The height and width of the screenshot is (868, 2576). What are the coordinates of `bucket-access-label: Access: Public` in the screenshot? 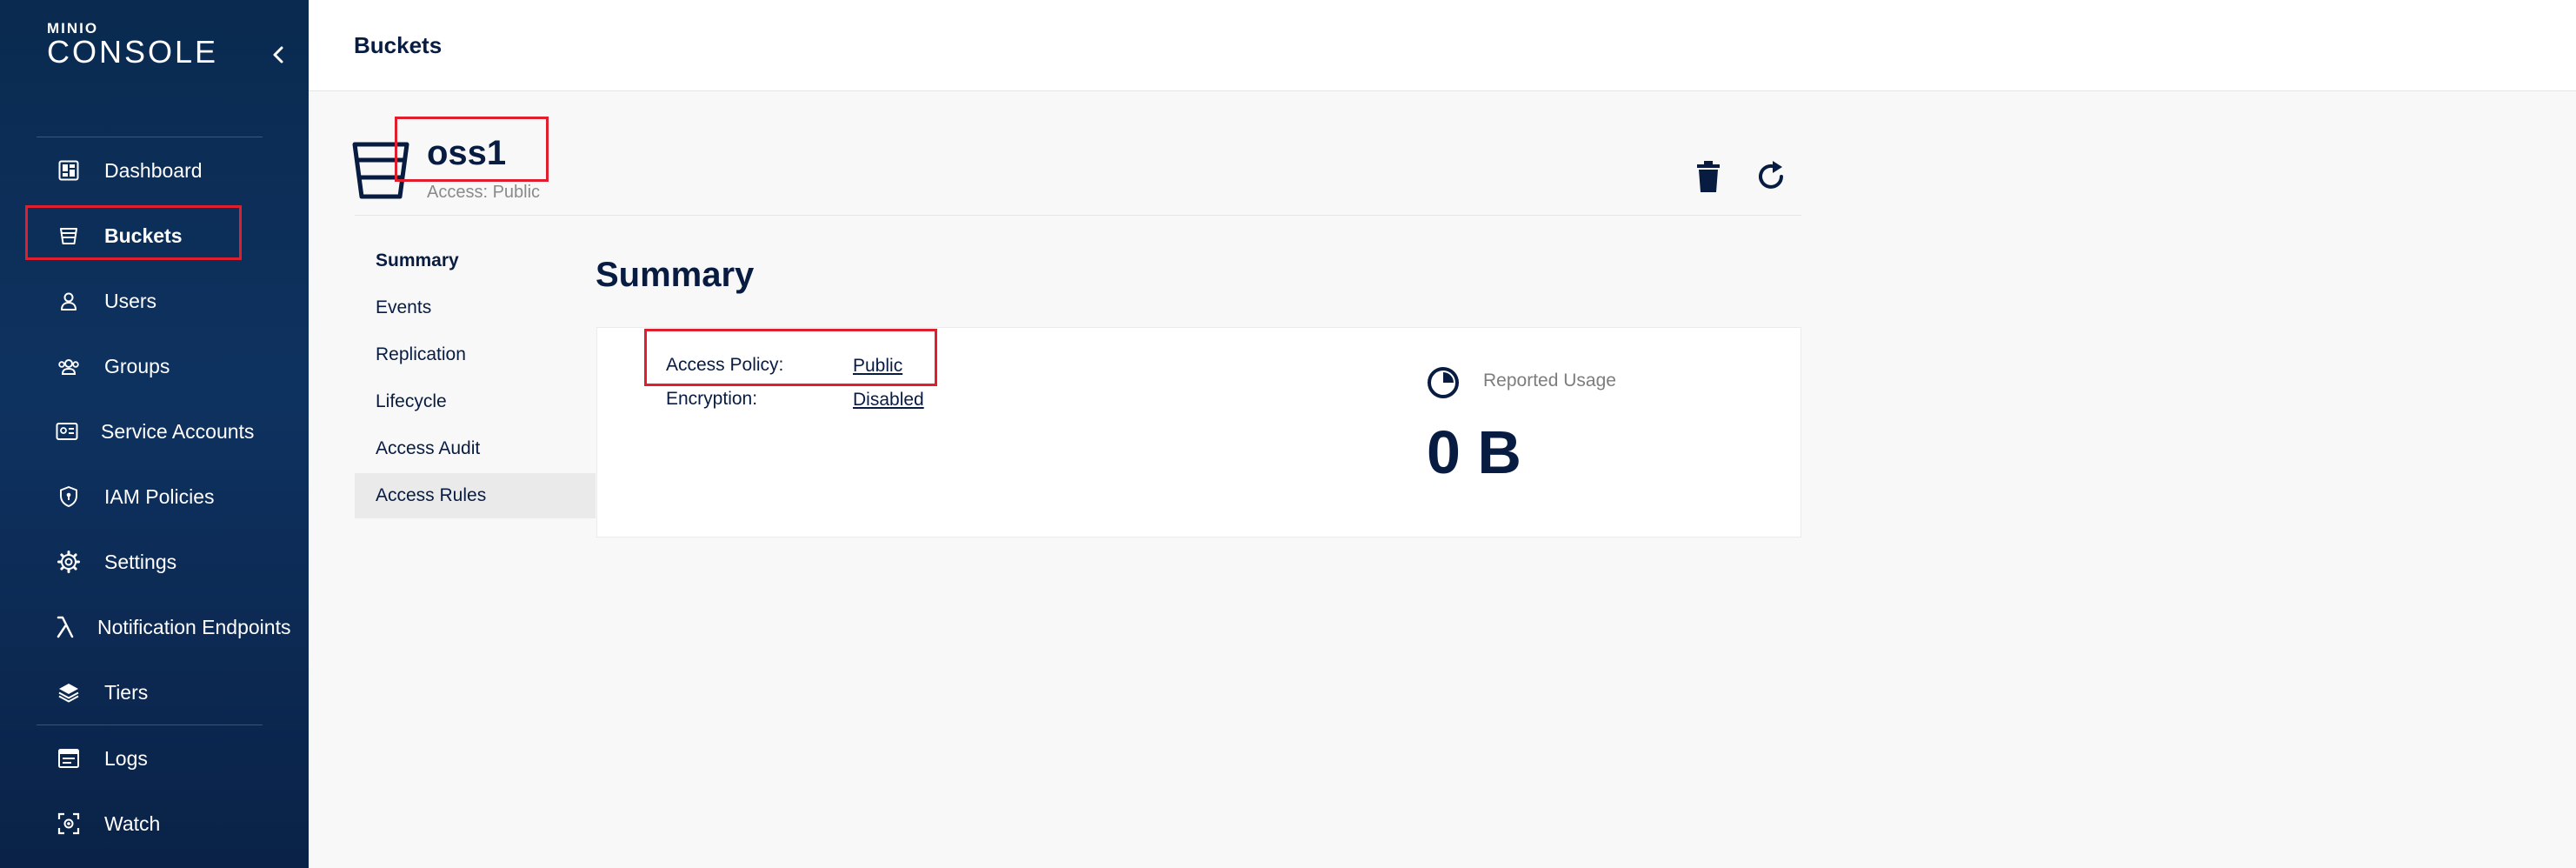 It's located at (484, 192).